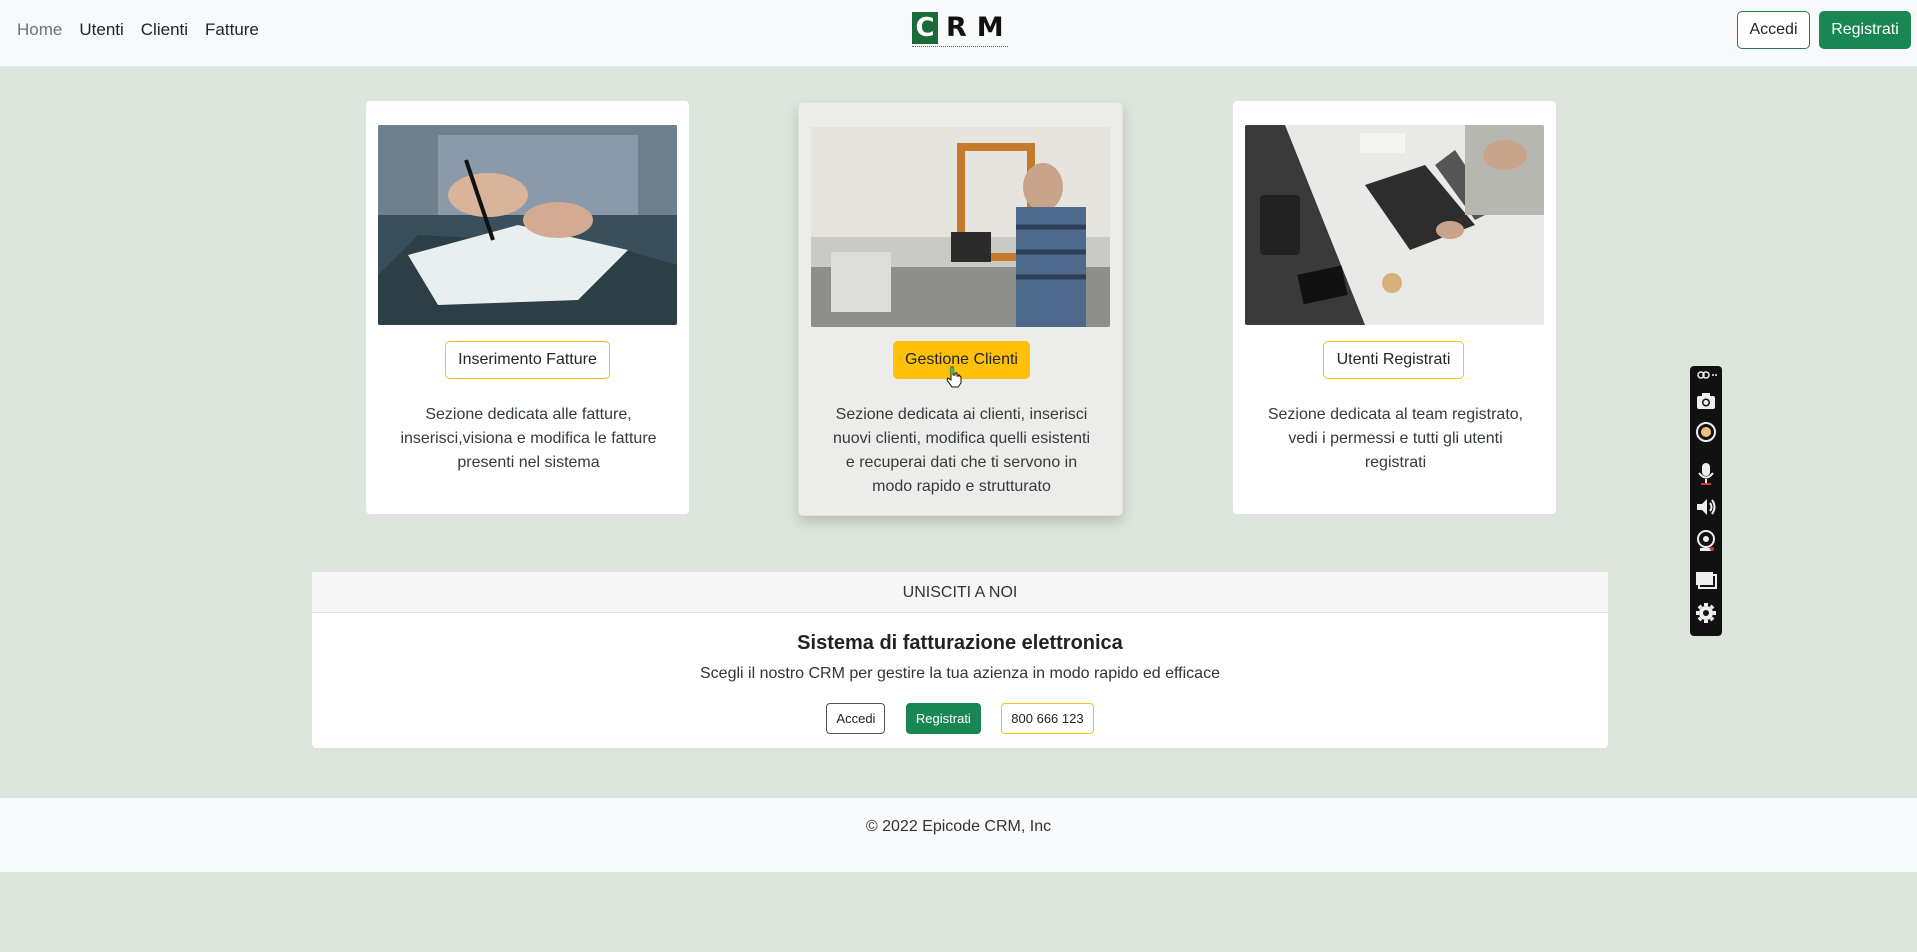  I want to click on record-icon, so click(1706, 432).